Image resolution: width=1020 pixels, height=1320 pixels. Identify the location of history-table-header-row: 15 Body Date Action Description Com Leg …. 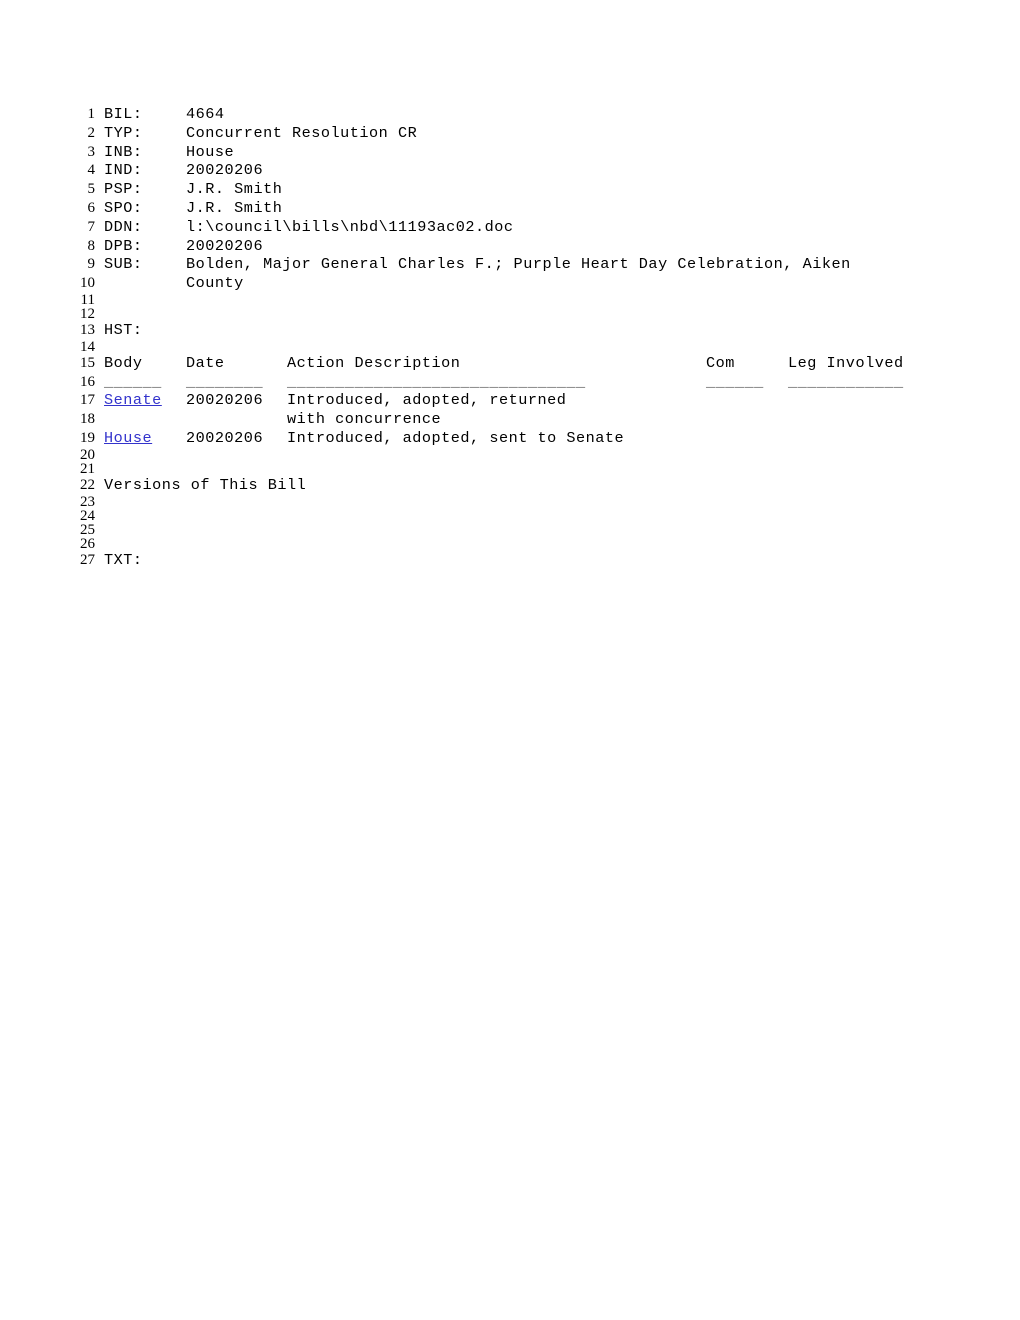
(510, 363).